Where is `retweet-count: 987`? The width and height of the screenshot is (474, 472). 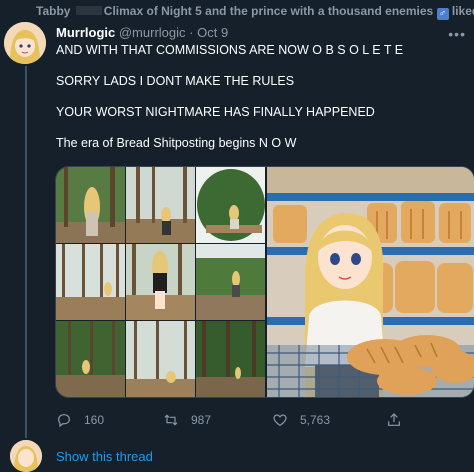 retweet-count: 987 is located at coordinates (201, 420).